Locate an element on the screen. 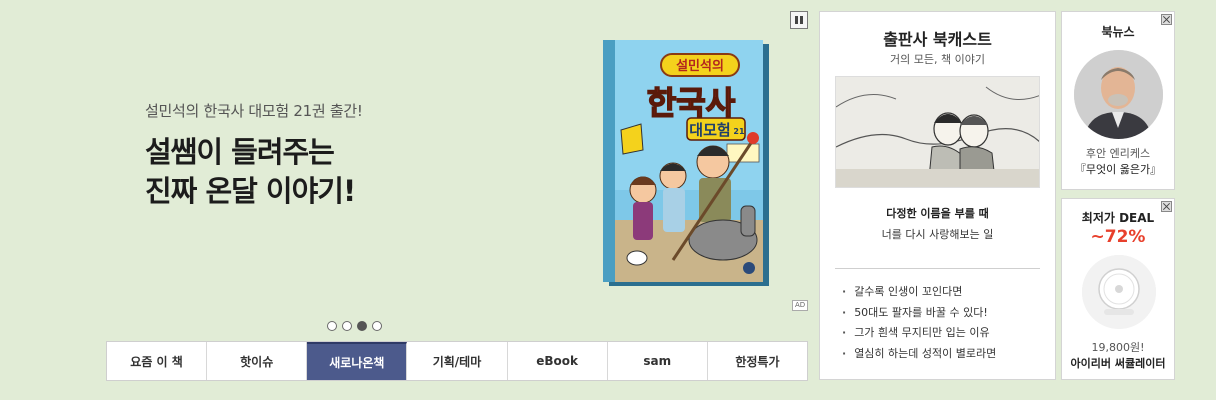 This screenshot has width=1216, height=400. lowest-price-deal-box: 최저가 DEAL ~72% 19,800원! 아이리버 써큘레이터 is located at coordinates (1118, 289).